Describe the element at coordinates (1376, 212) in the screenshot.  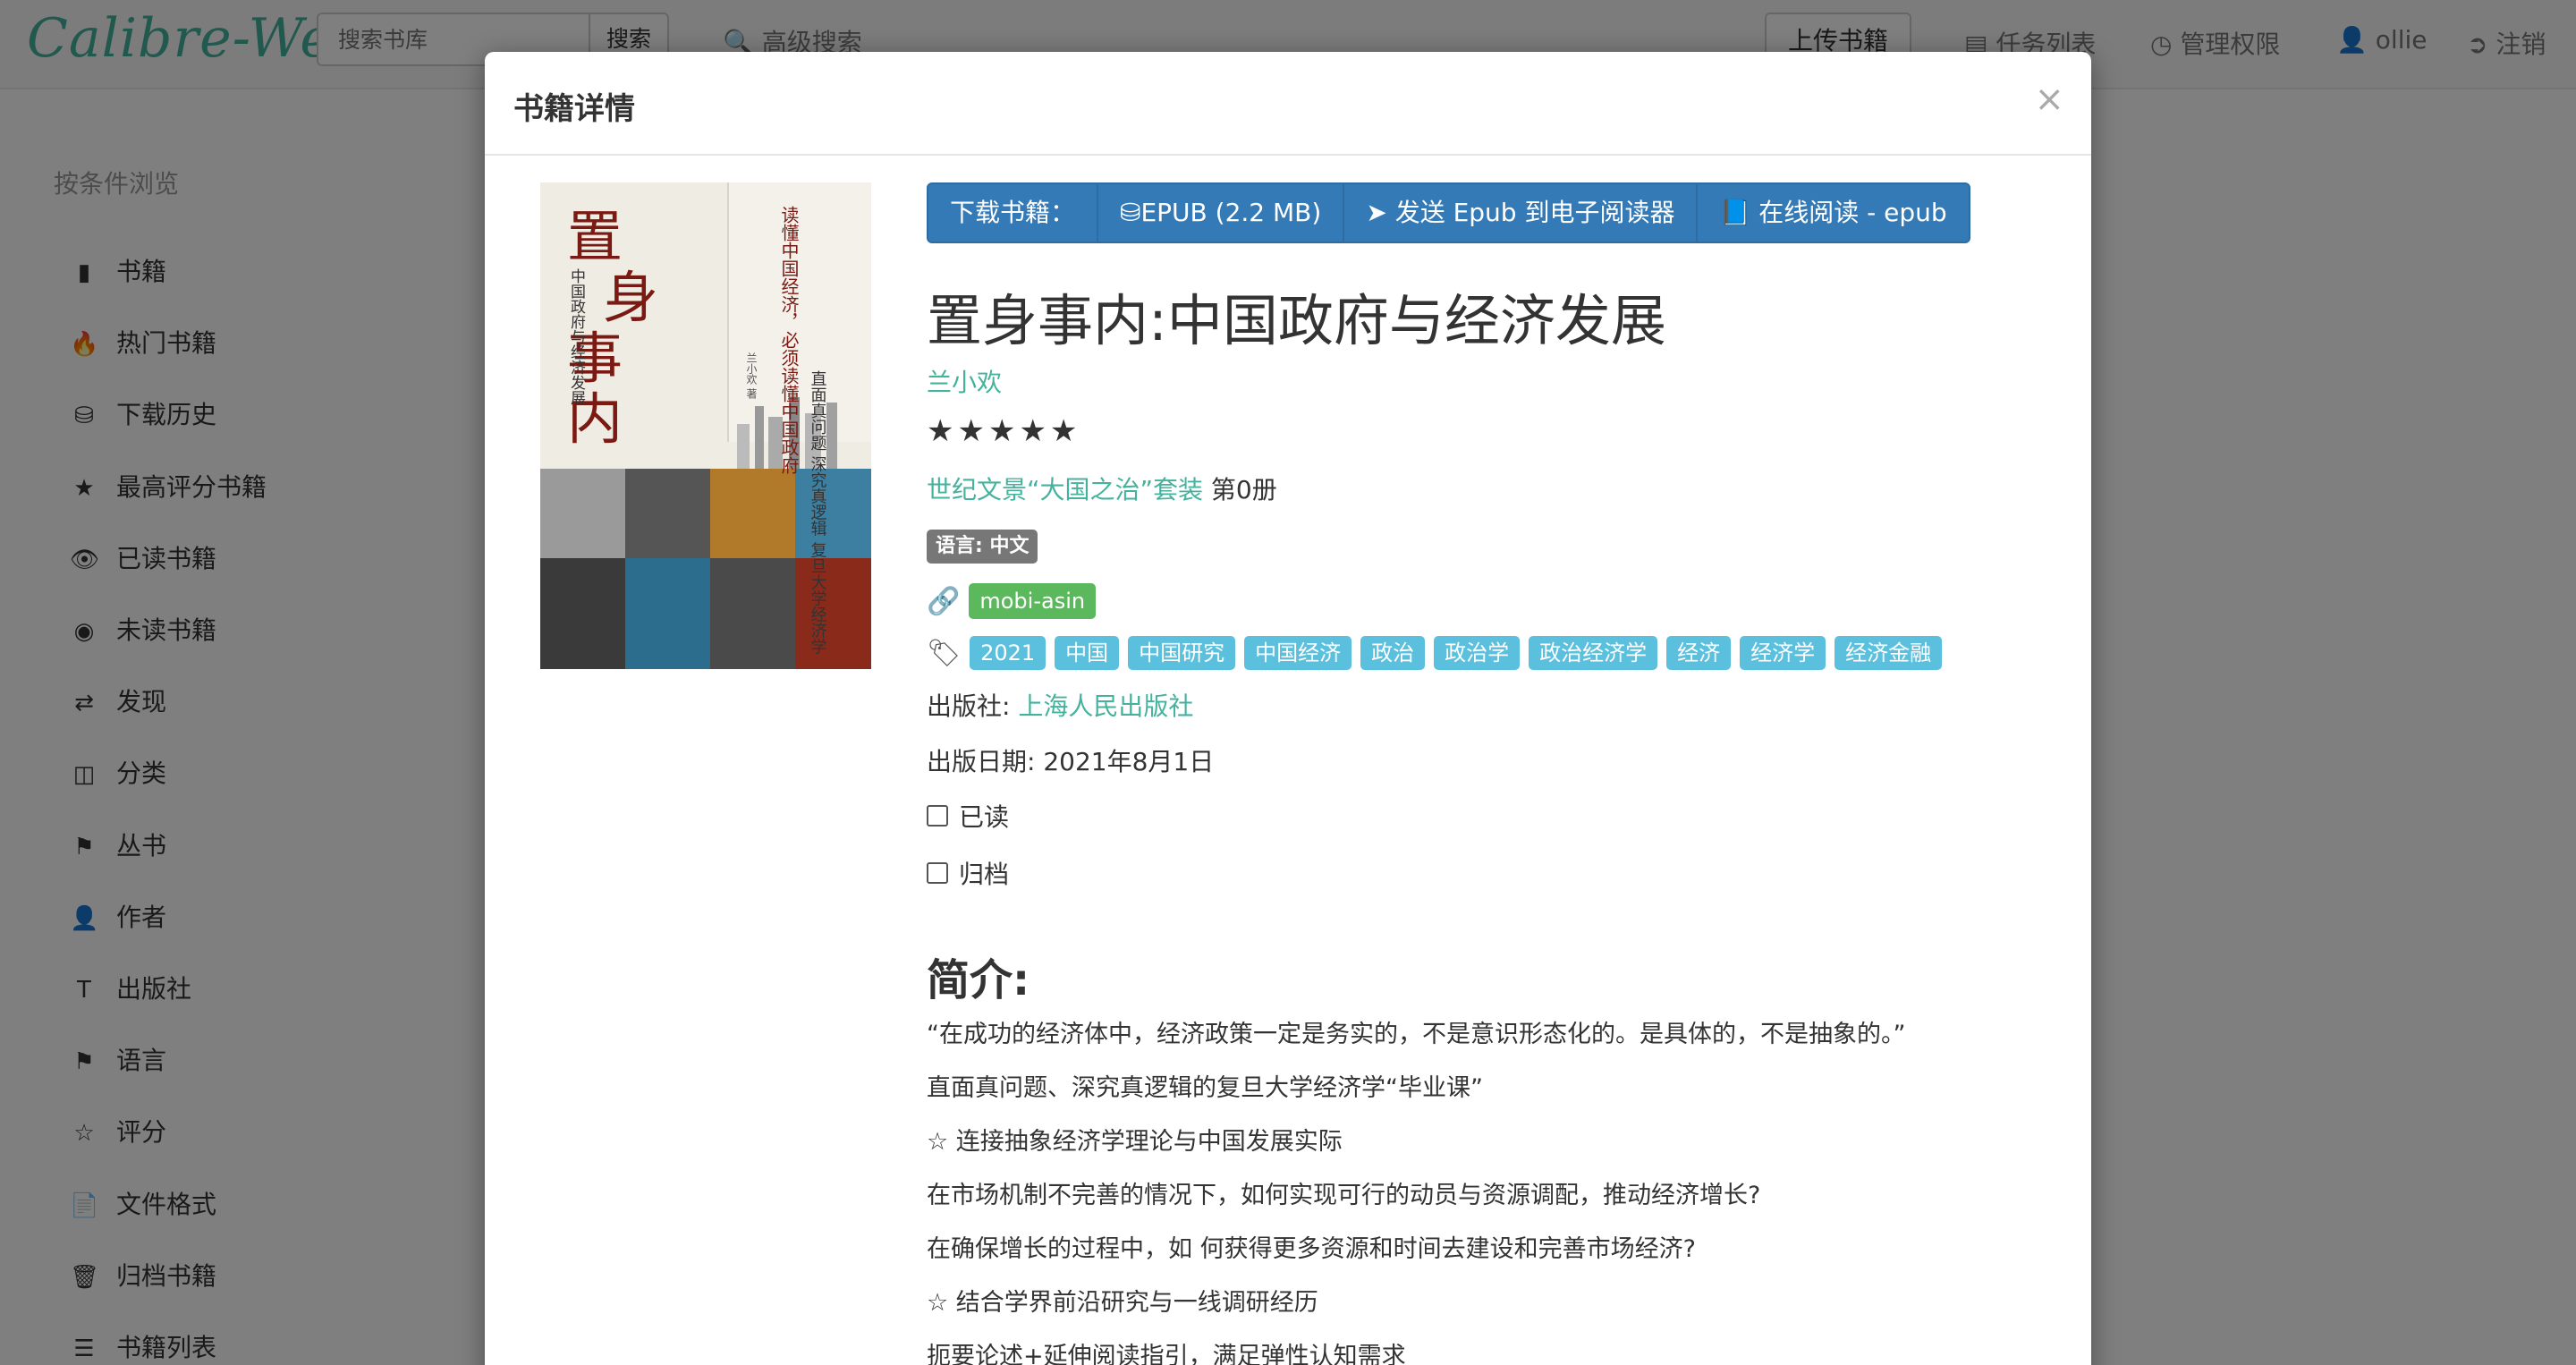
I see `send-icon: ➤` at that location.